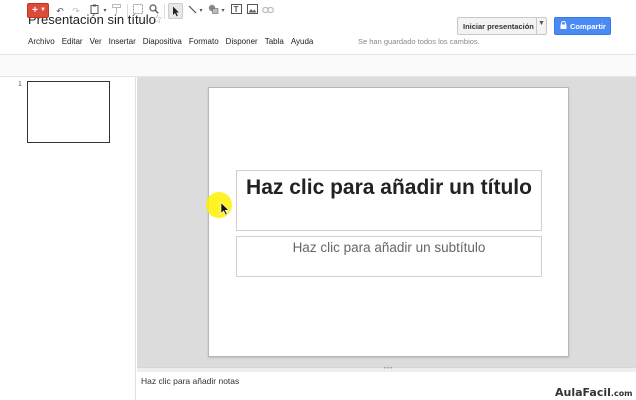 The height and width of the screenshot is (400, 636). I want to click on line-icon, so click(192, 11).